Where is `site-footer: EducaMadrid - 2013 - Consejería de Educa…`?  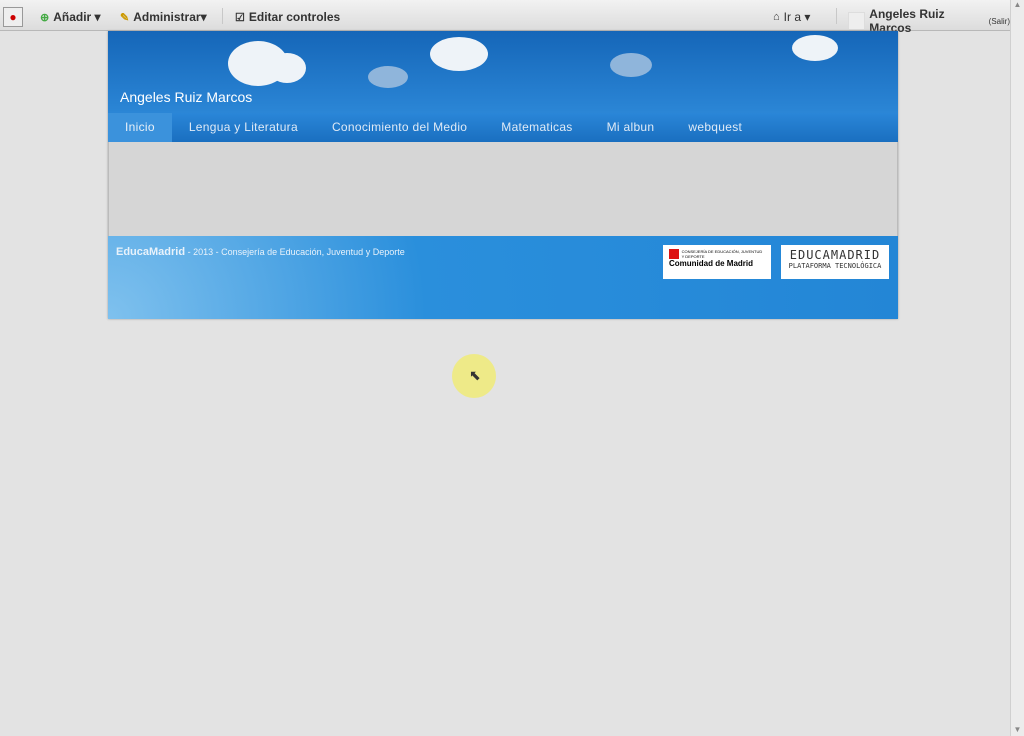 site-footer: EducaMadrid - 2013 - Consejería de Educa… is located at coordinates (503, 277).